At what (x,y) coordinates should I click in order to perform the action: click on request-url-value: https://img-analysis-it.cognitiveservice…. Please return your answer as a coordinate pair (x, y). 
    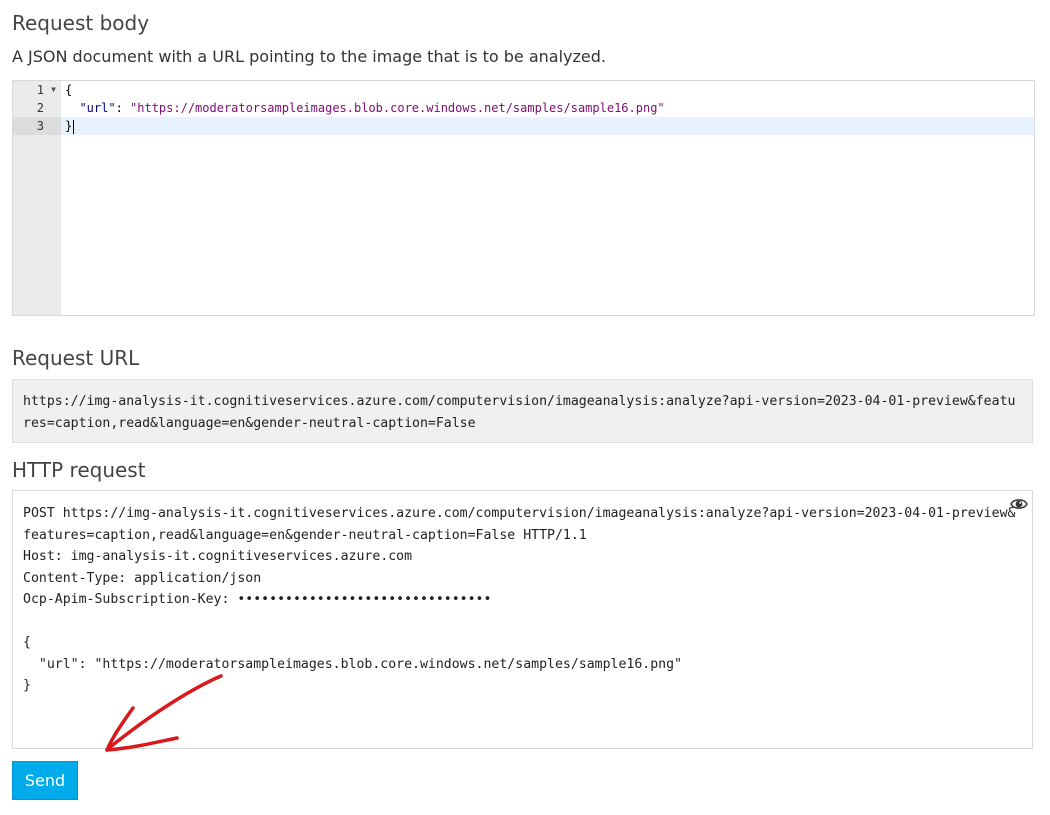
    Looking at the image, I should click on (522, 411).